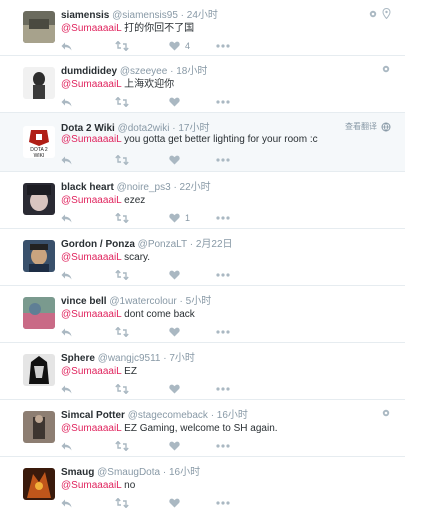  What do you see at coordinates (179, 218) in the screenshot?
I see `like-button: 1` at bounding box center [179, 218].